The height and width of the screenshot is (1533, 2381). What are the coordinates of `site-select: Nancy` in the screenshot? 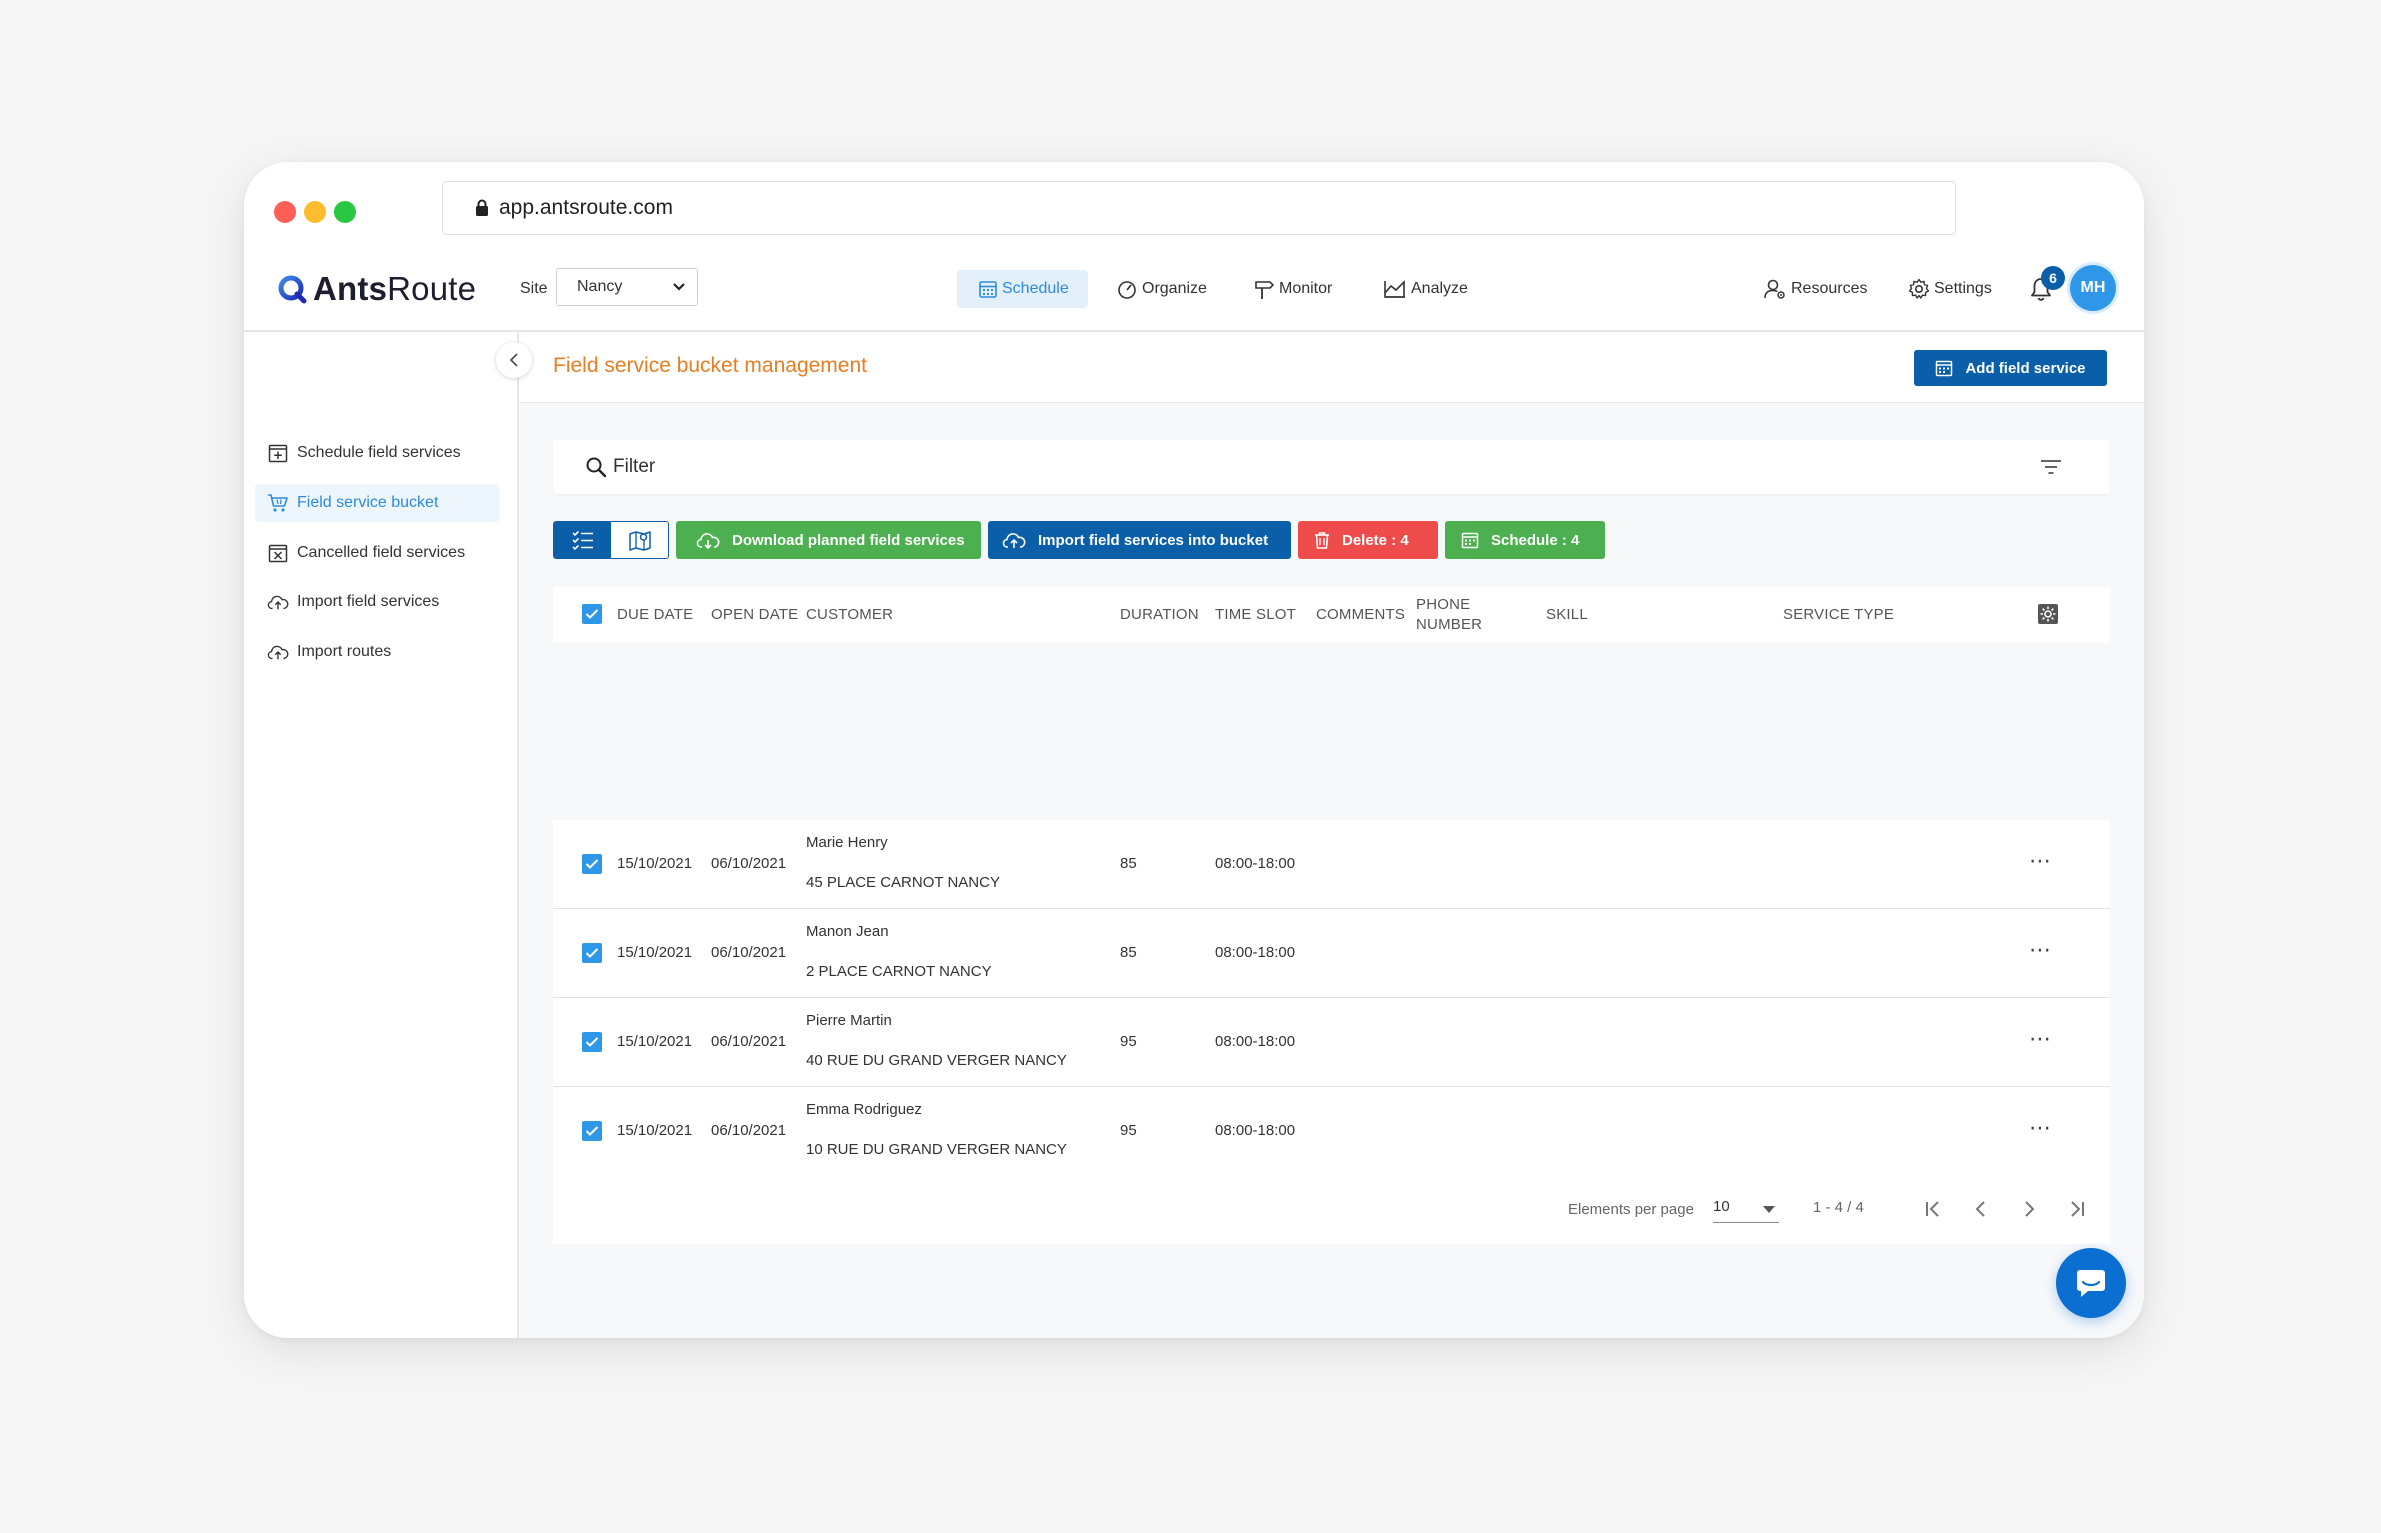 It's located at (627, 287).